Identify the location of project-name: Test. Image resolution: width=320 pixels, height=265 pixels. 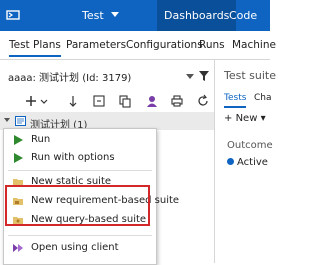
(93, 15).